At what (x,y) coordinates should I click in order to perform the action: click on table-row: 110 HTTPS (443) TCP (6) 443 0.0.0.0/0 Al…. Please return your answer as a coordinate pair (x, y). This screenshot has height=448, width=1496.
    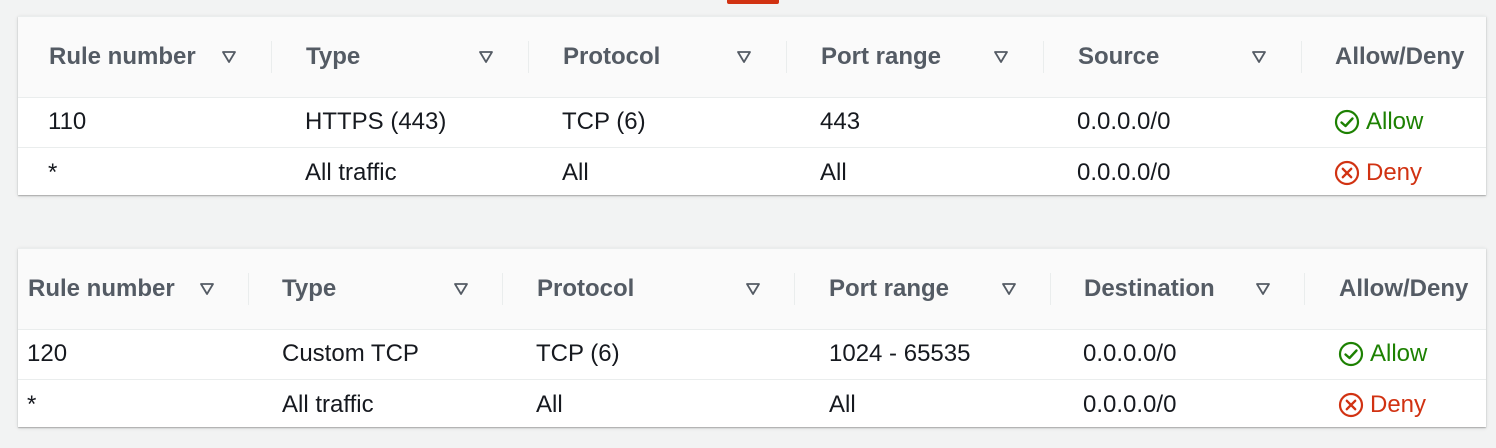
    Looking at the image, I should click on (752, 122).